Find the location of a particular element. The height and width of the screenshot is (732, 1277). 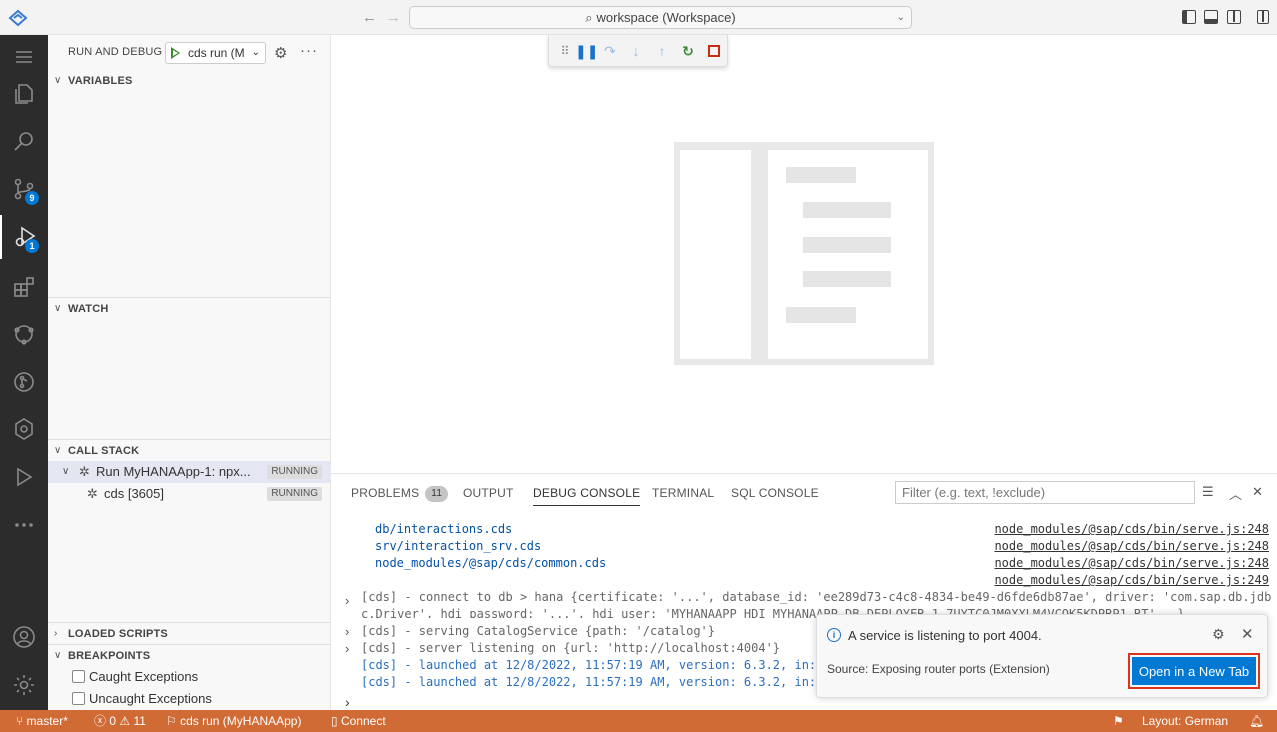

tab-terminal: TERMINAL is located at coordinates (683, 493).